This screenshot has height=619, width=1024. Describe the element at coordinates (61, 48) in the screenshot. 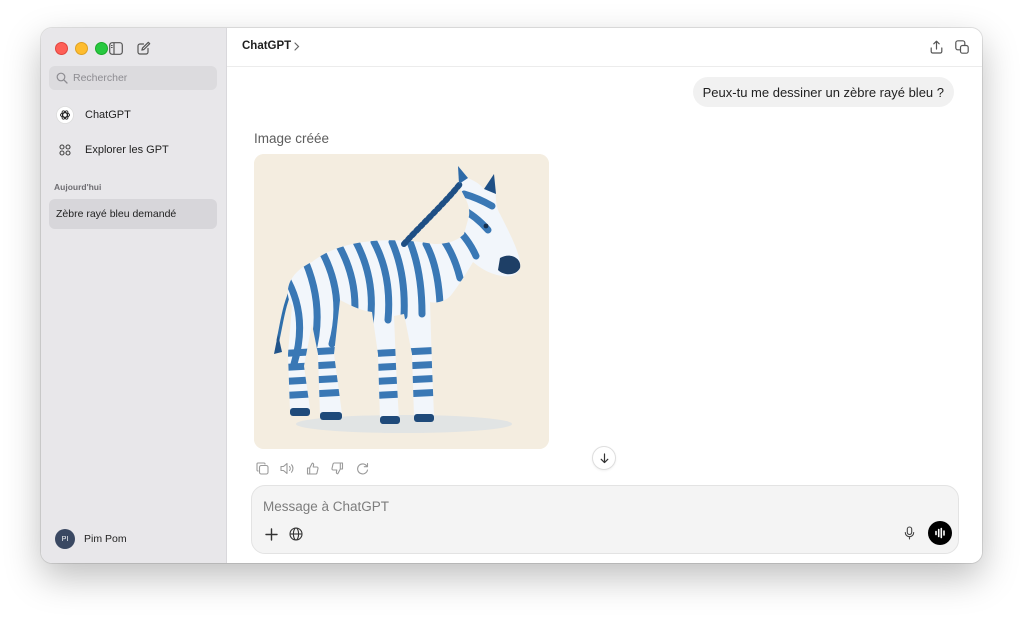

I see `close-window-button` at that location.